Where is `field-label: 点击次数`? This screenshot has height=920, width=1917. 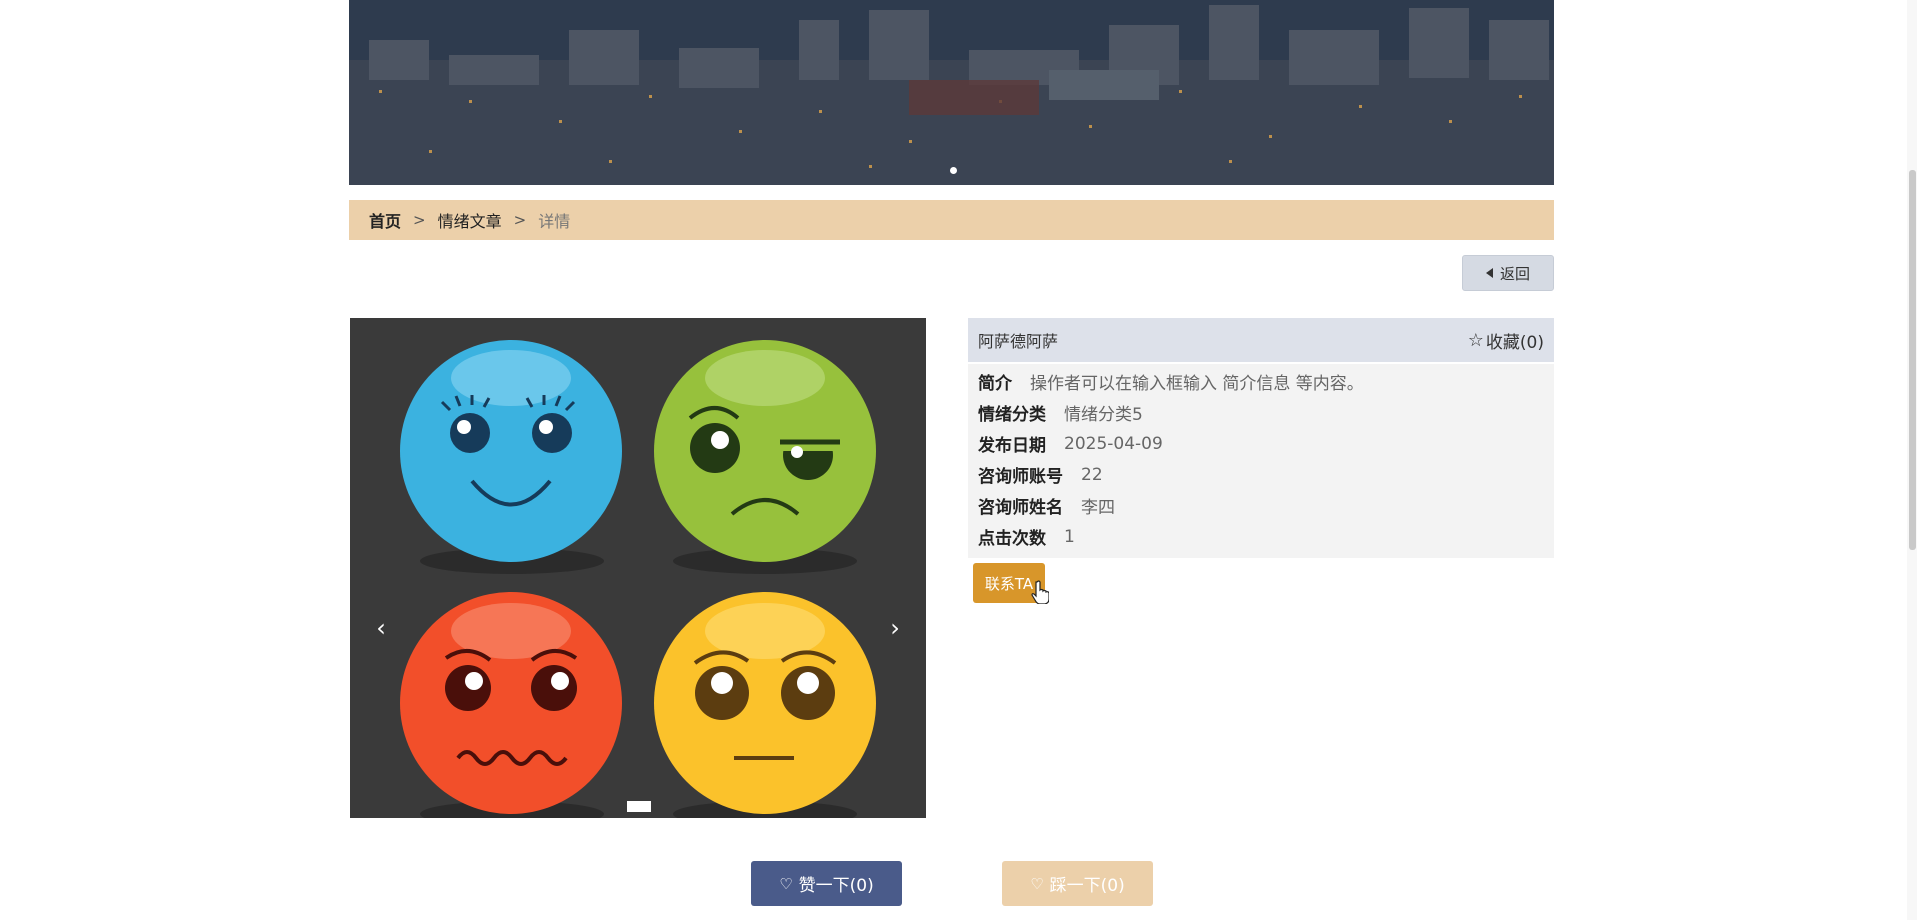 field-label: 点击次数 is located at coordinates (1012, 539).